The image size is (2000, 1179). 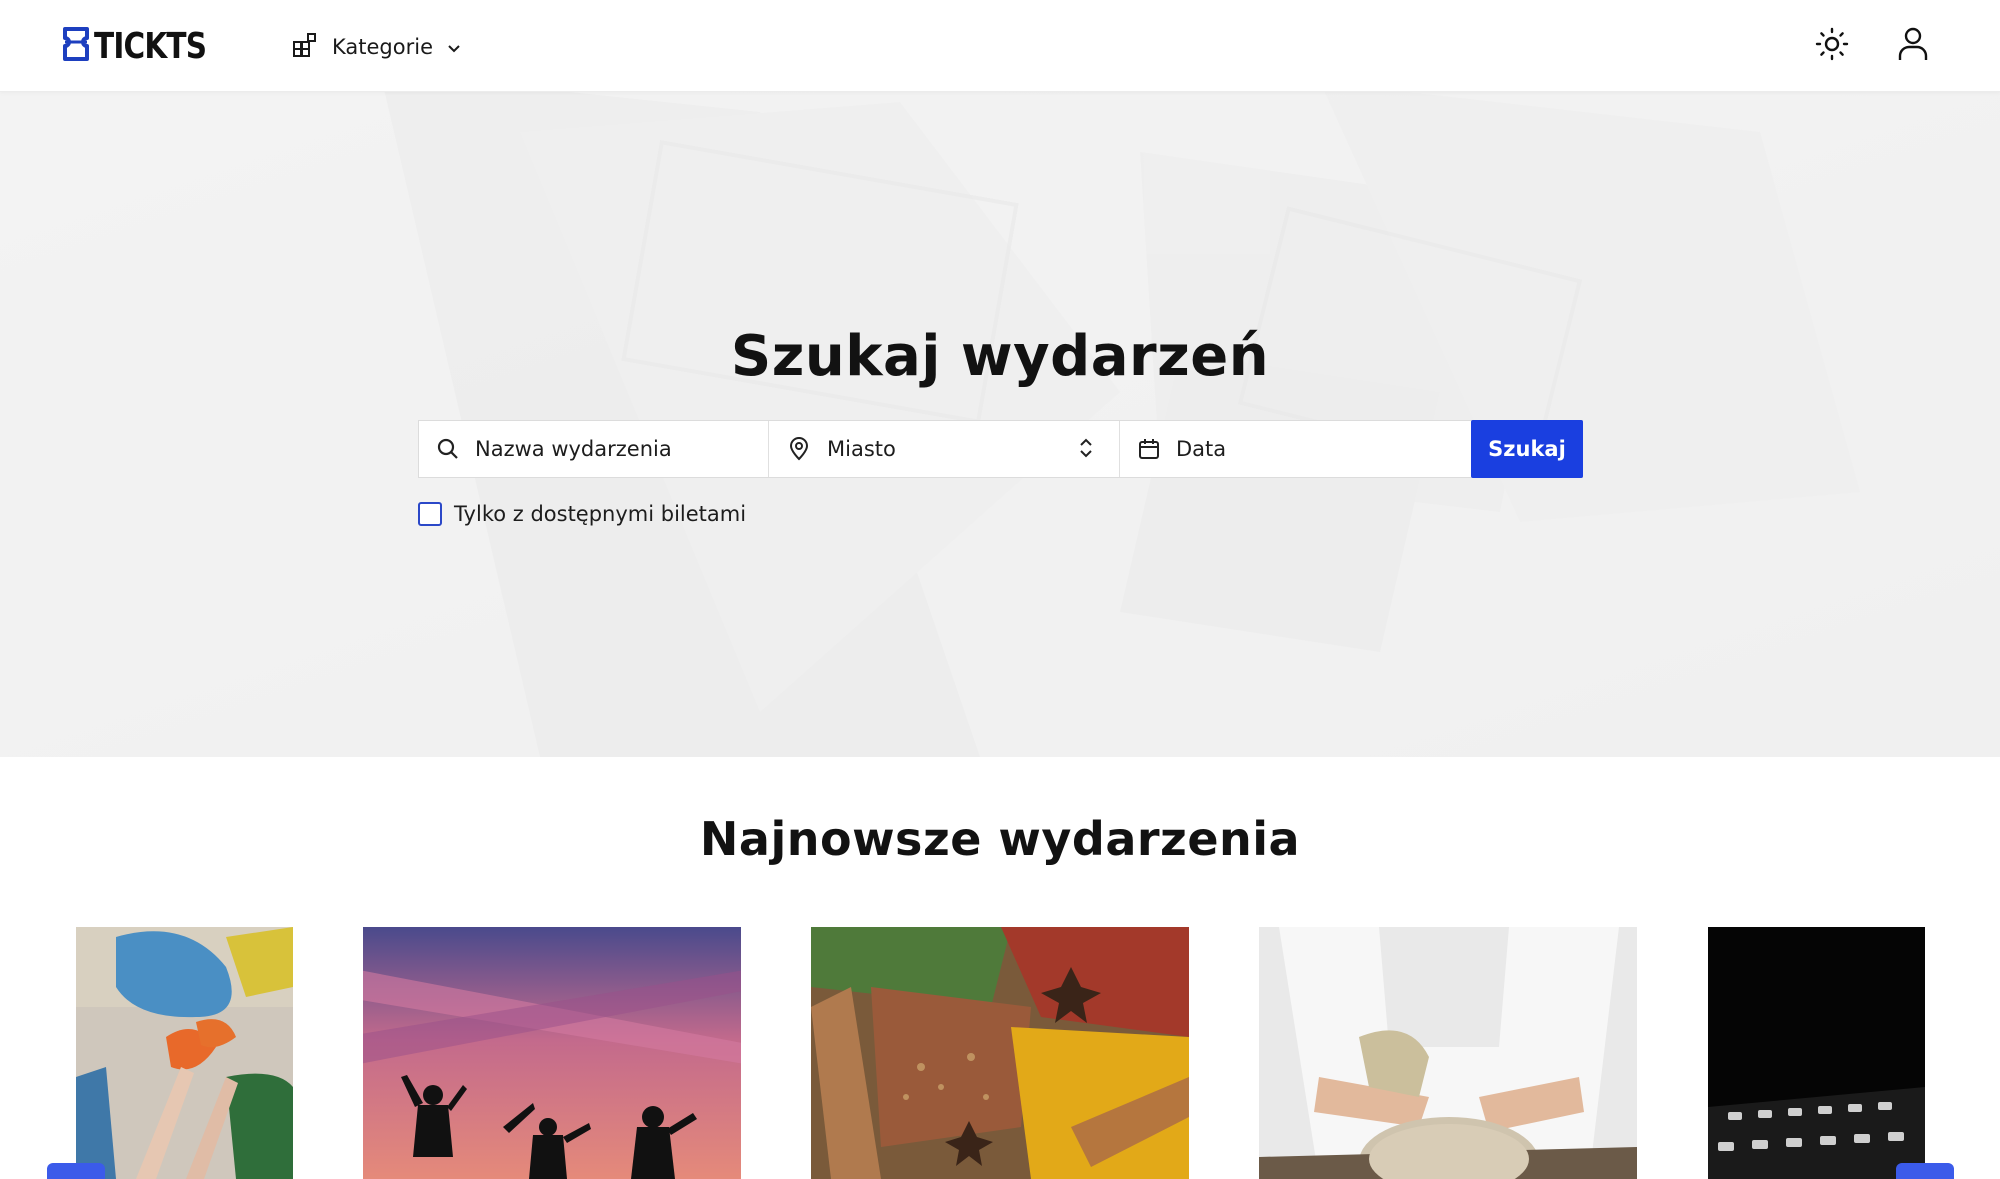 I want to click on climbing-image, so click(x=184, y=1053).